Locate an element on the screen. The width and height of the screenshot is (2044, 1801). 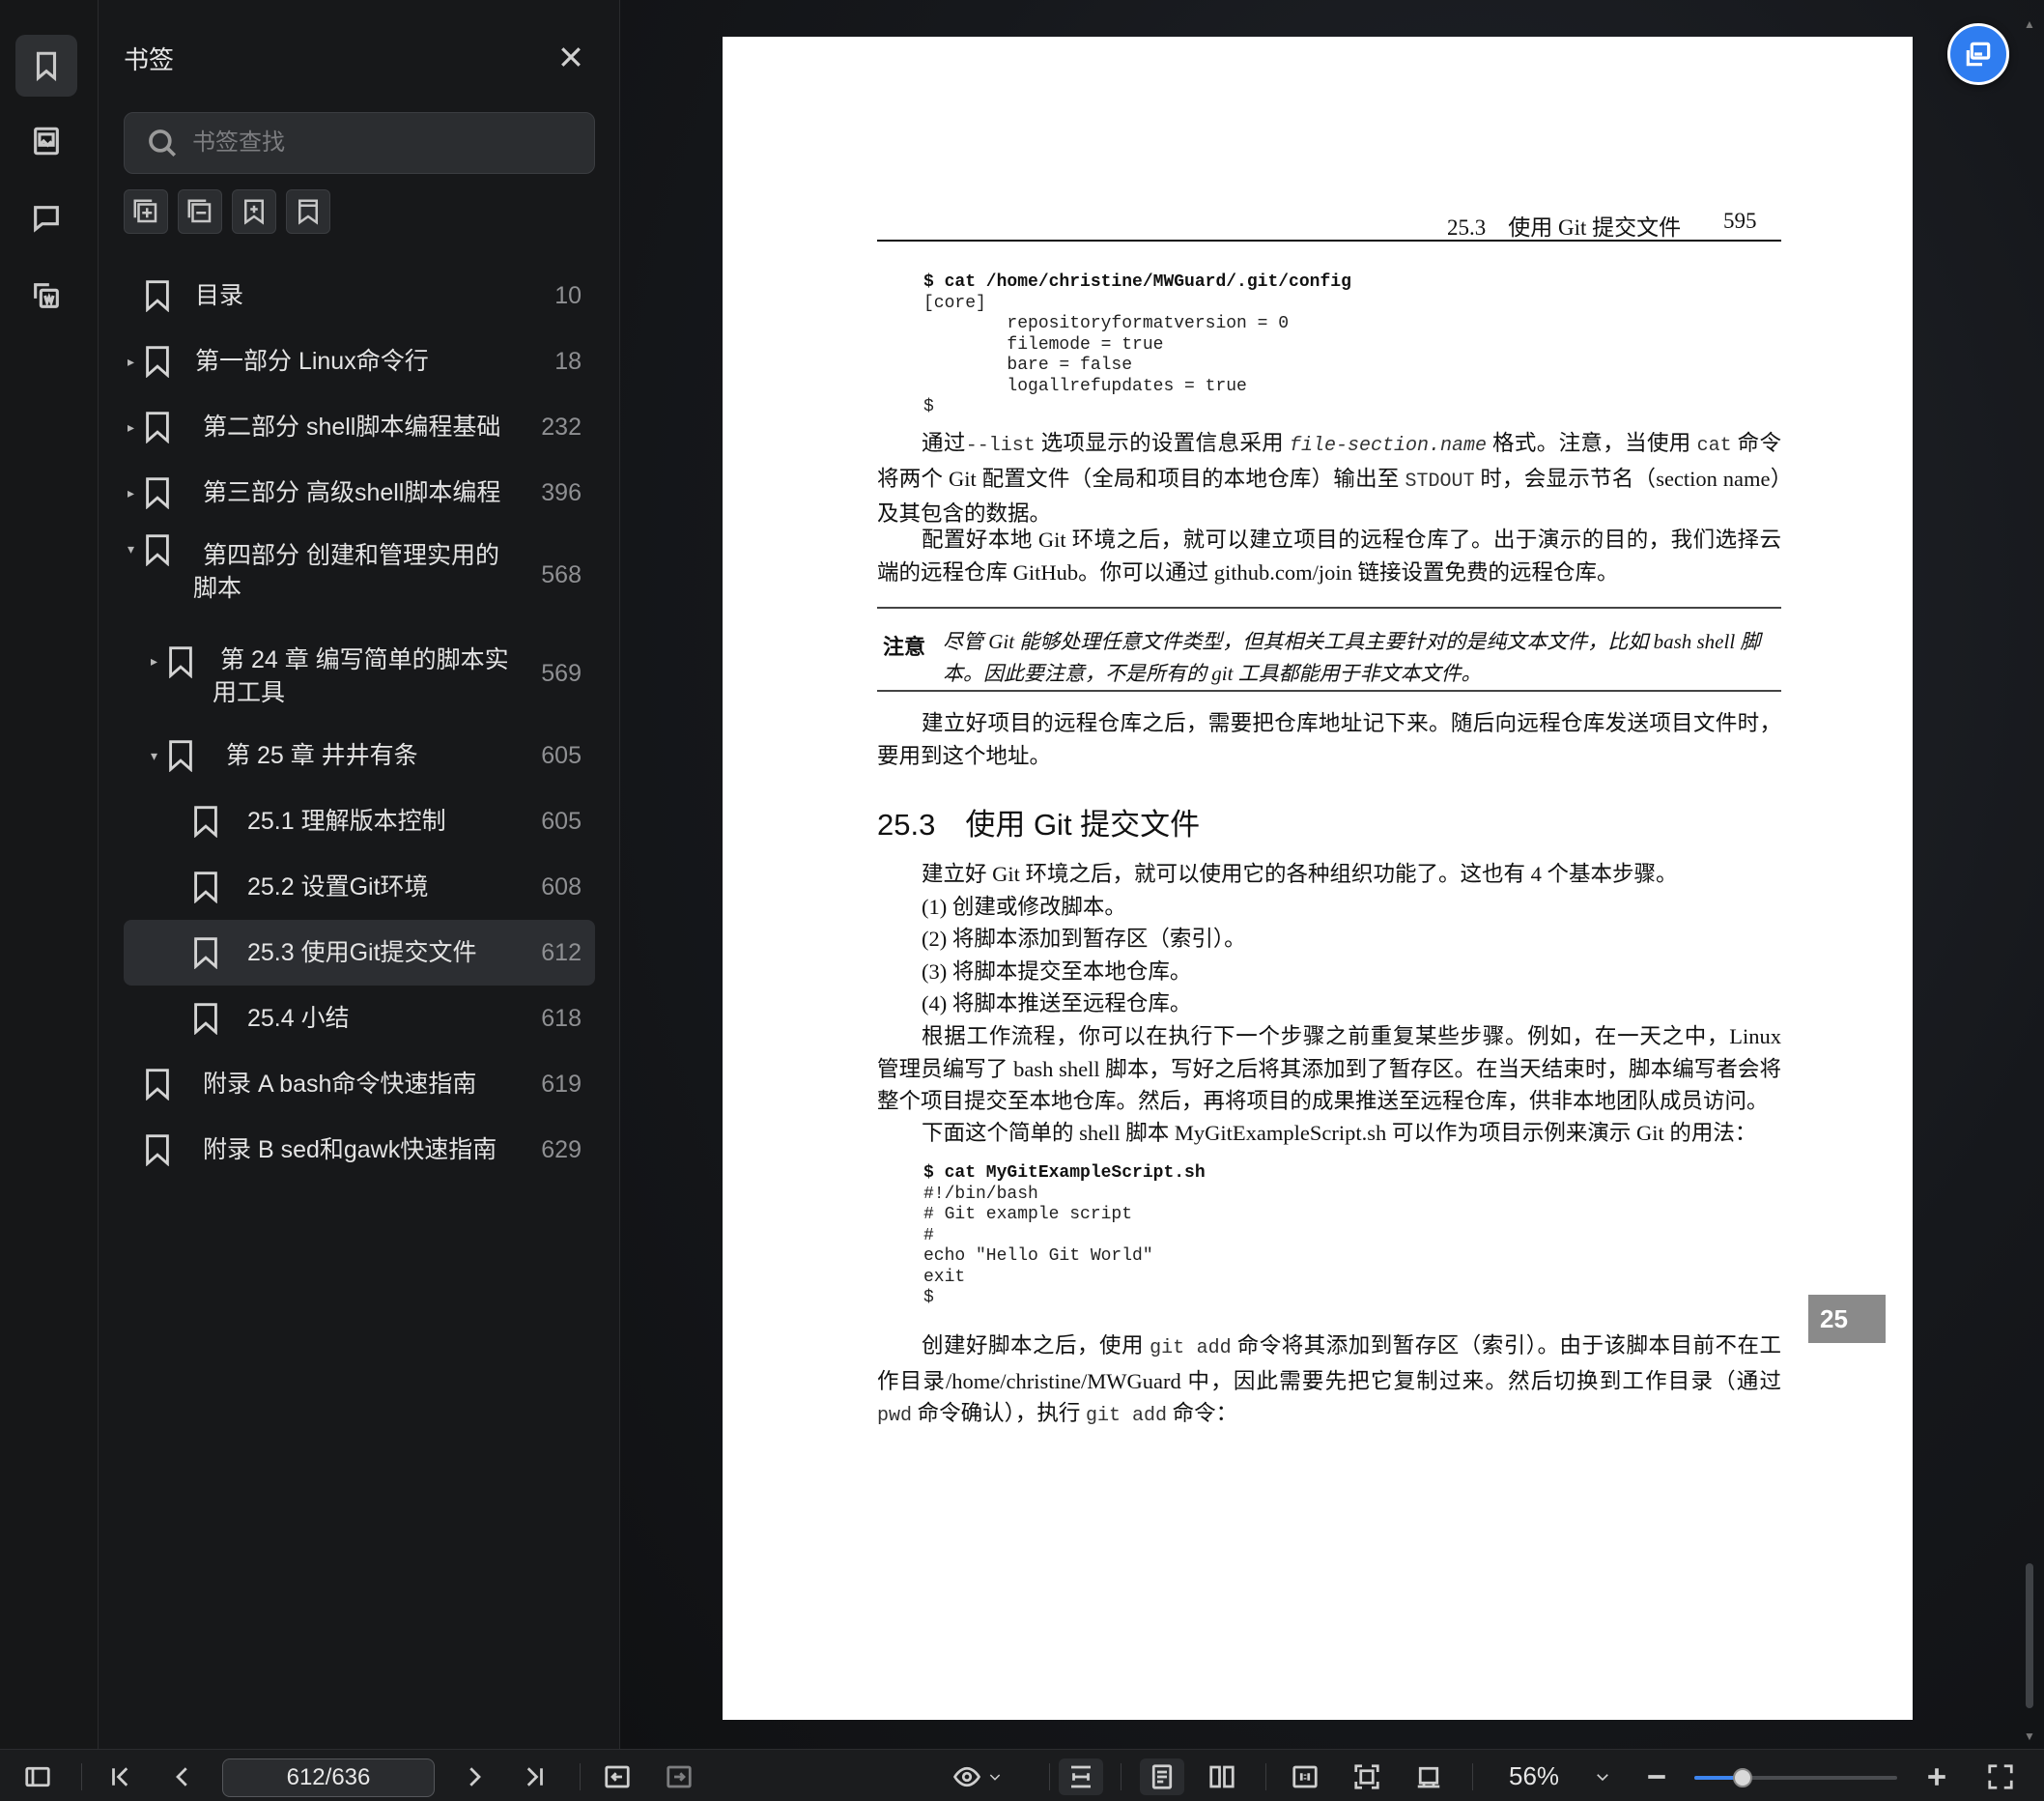
zoom-slider is located at coordinates (1796, 1777).